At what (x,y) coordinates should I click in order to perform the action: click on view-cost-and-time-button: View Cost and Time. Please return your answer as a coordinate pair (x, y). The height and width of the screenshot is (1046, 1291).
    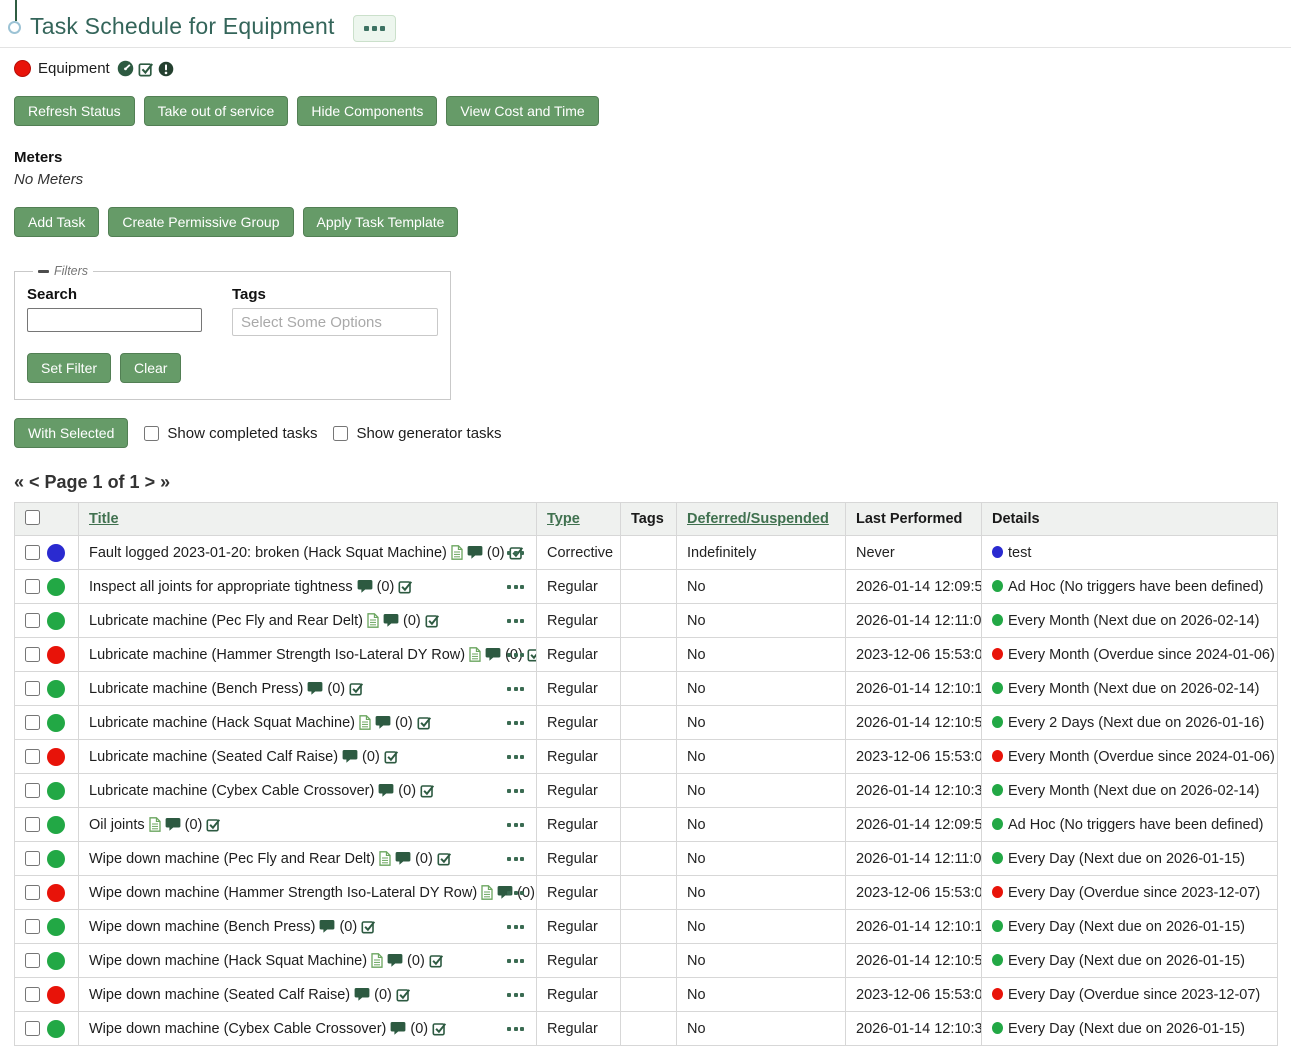
    Looking at the image, I should click on (522, 111).